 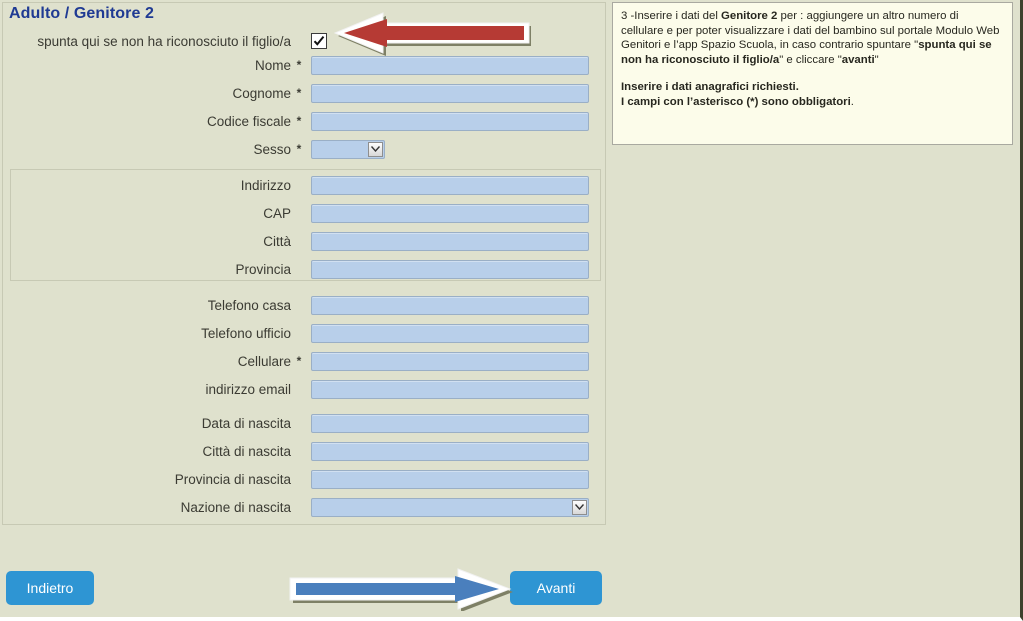 What do you see at coordinates (277, 213) in the screenshot?
I see `field-label: CAP` at bounding box center [277, 213].